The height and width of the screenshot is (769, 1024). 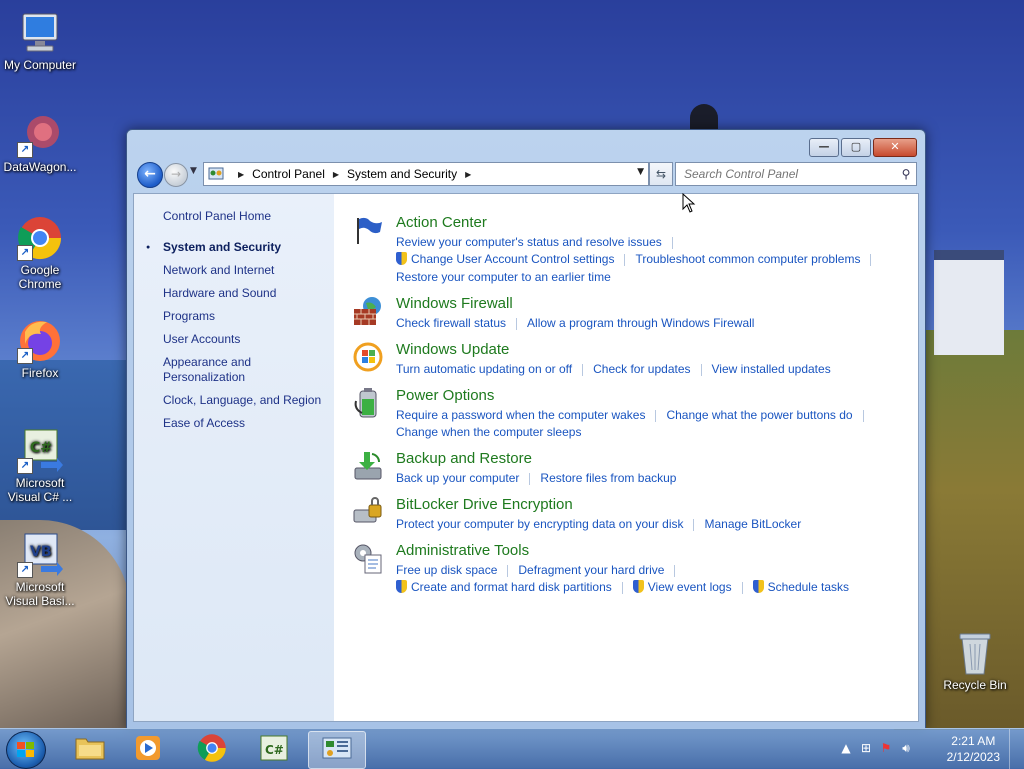 I want to click on address-dropdown-icon: ▼, so click(x=640, y=172).